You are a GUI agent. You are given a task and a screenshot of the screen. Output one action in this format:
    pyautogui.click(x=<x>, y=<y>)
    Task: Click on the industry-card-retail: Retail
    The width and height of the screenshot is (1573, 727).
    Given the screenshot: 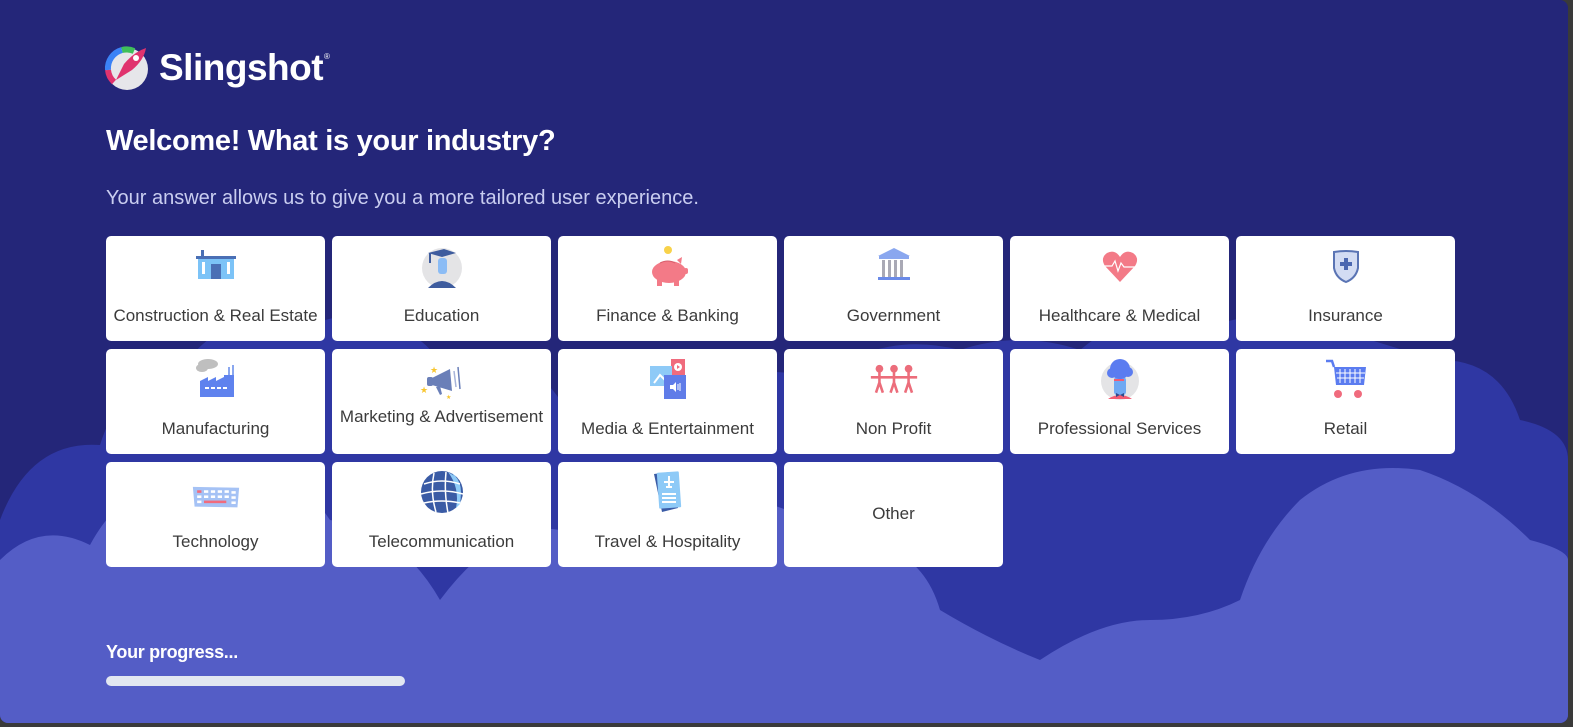 What is the action you would take?
    pyautogui.click(x=1345, y=401)
    